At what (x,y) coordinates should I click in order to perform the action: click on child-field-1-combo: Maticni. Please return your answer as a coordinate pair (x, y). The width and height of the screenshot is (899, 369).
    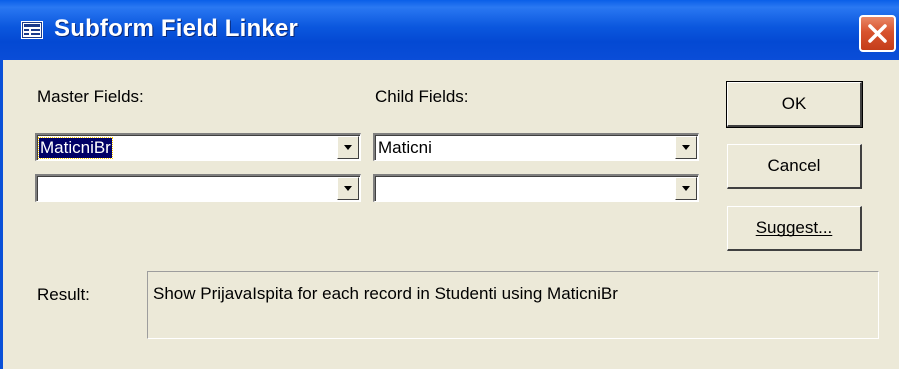
    Looking at the image, I should click on (536, 147).